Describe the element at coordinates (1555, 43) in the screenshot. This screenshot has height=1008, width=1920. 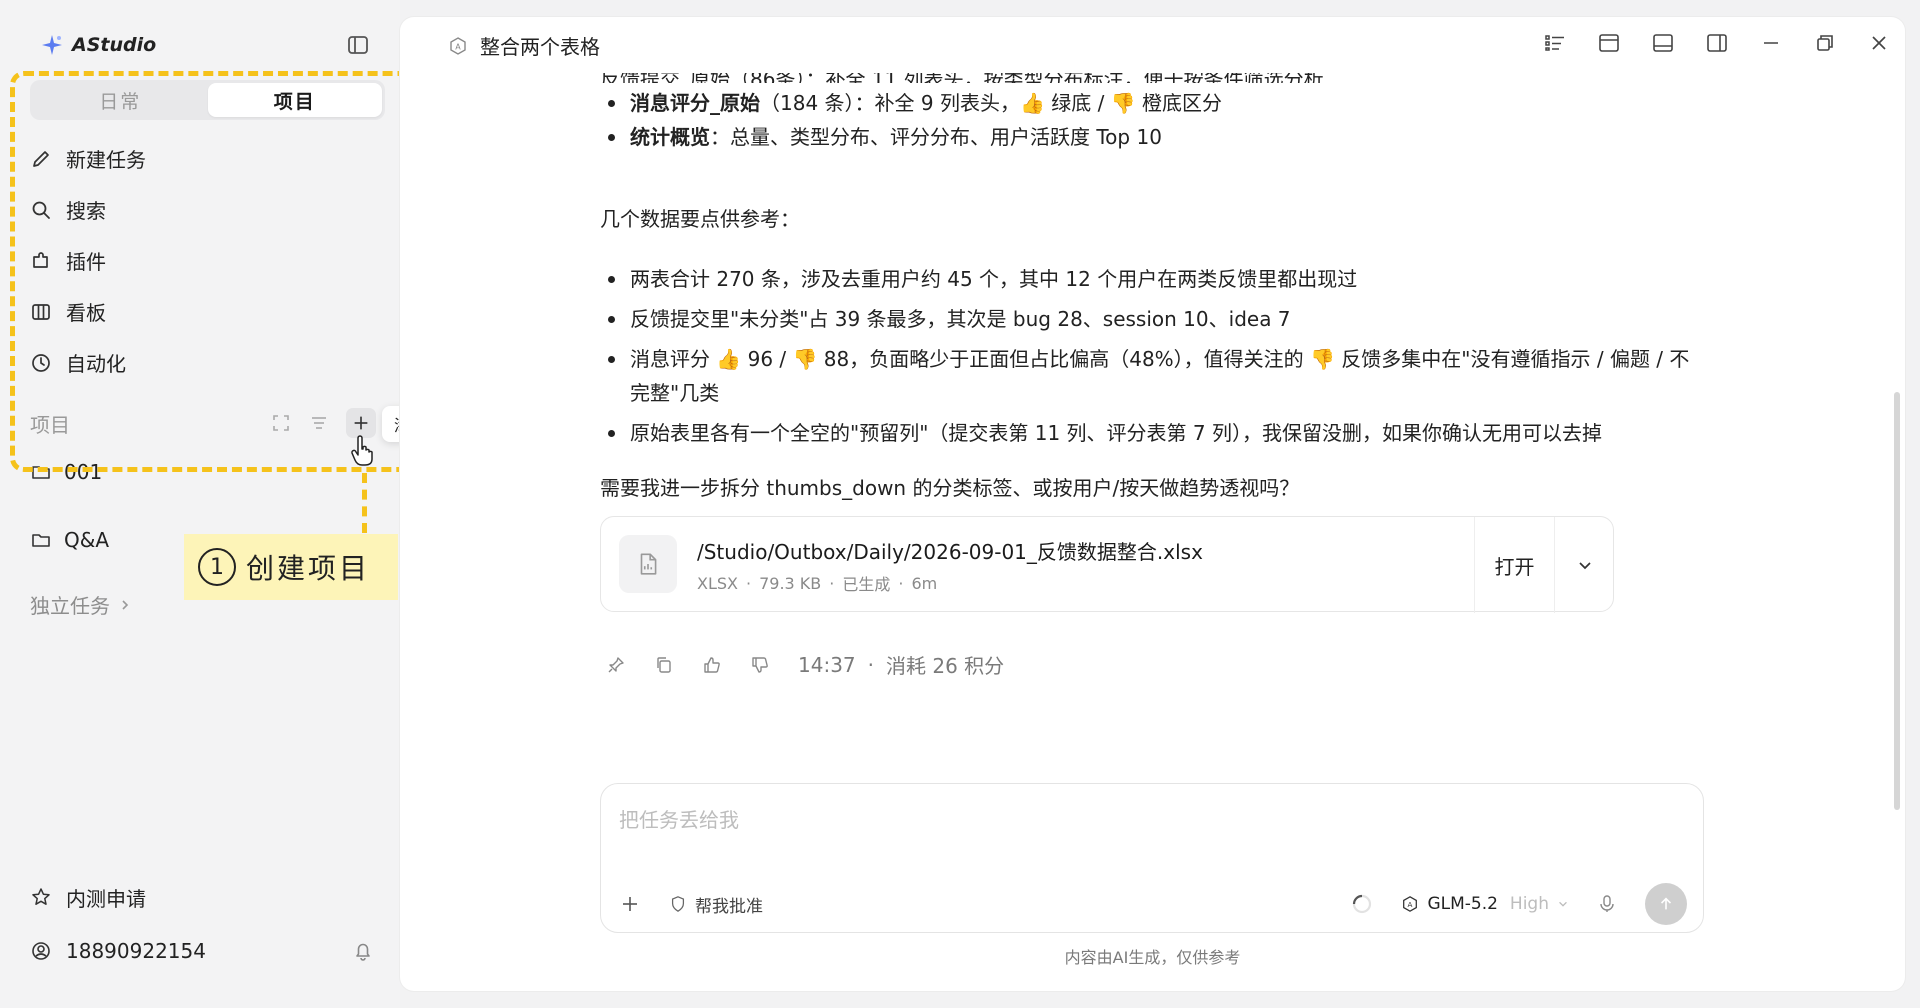
I see `list-view-icon` at that location.